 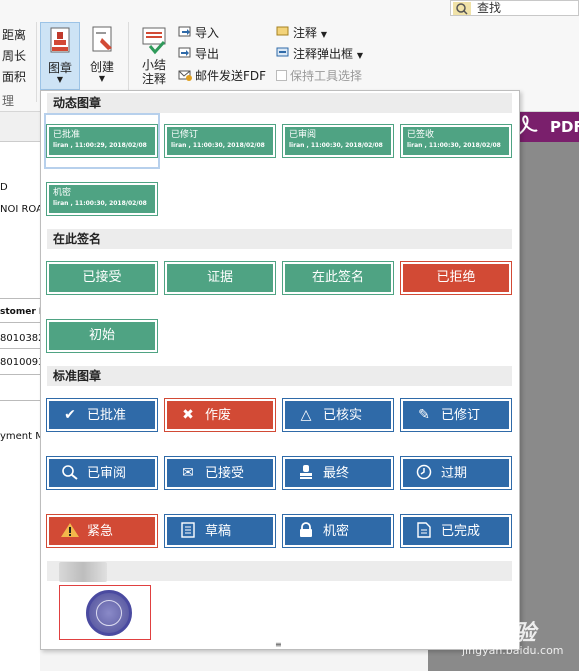 I want to click on x-icon: ✖, so click(x=188, y=415).